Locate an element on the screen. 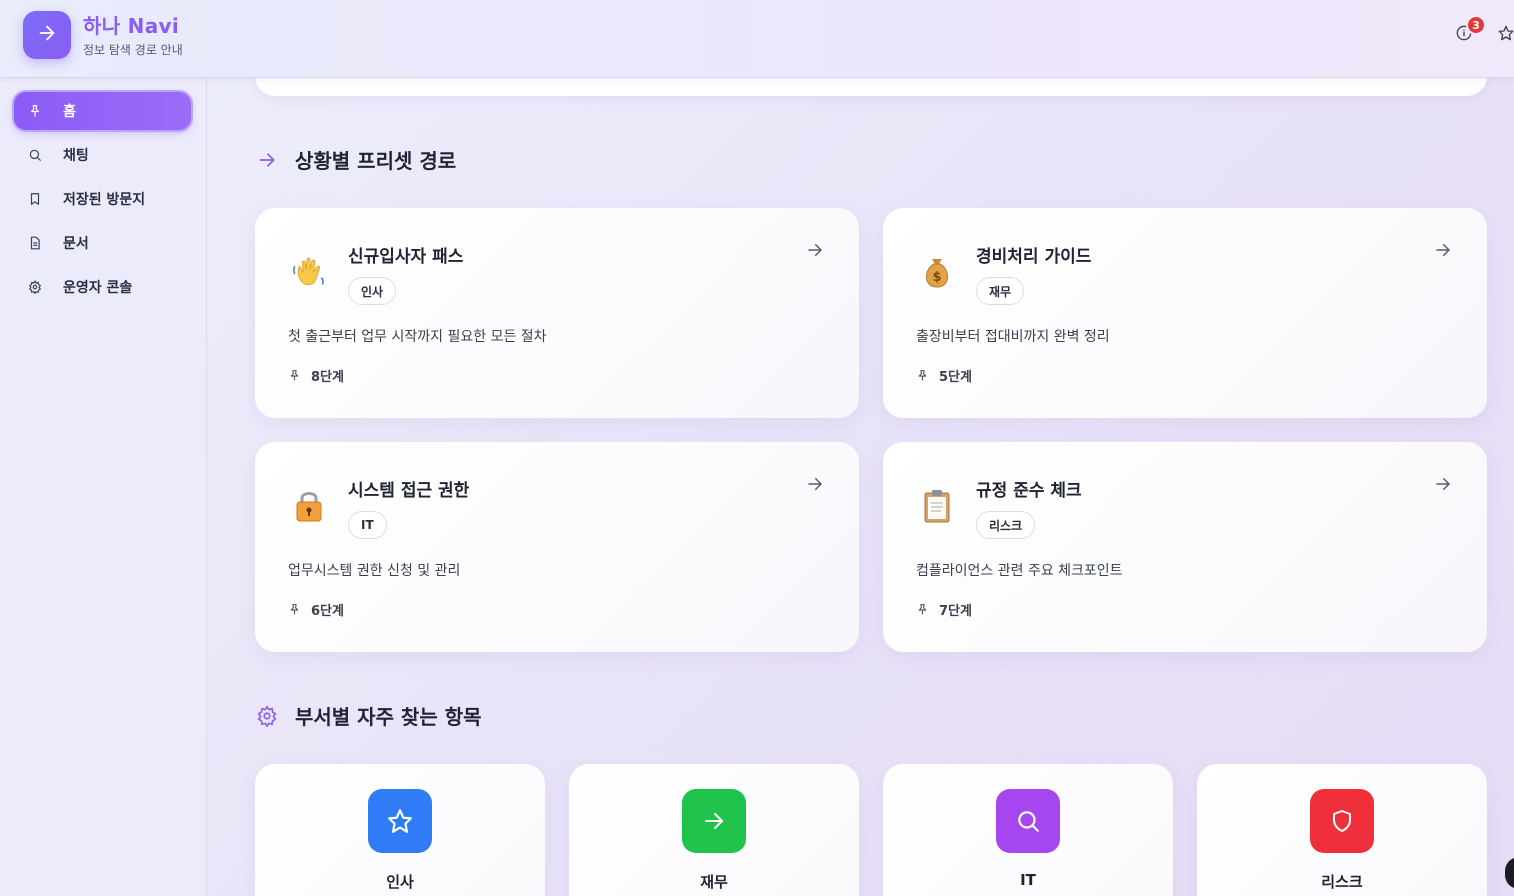  section-title-text: 부서별 자주 찾는 항목 is located at coordinates (388, 717).